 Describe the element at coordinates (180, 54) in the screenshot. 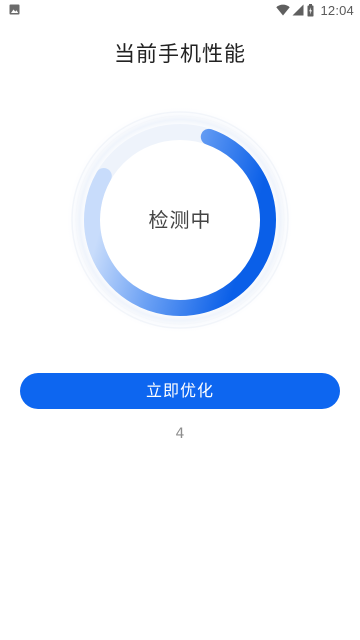

I see `page-title: 当前手机性能` at that location.